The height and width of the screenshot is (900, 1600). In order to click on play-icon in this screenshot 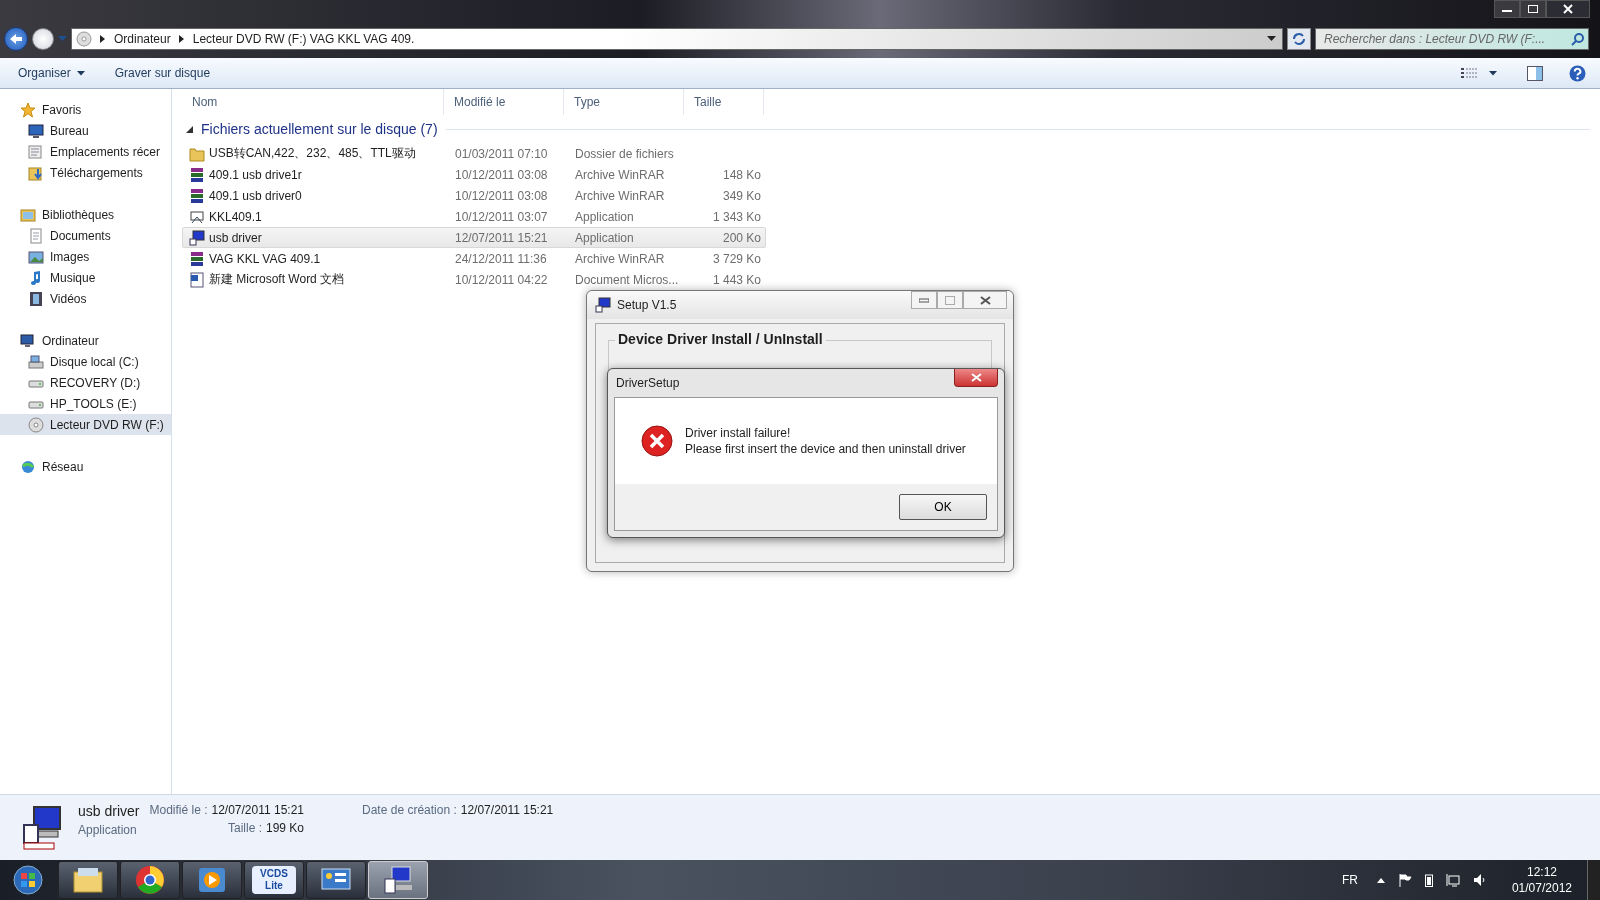, I will do `click(212, 880)`.